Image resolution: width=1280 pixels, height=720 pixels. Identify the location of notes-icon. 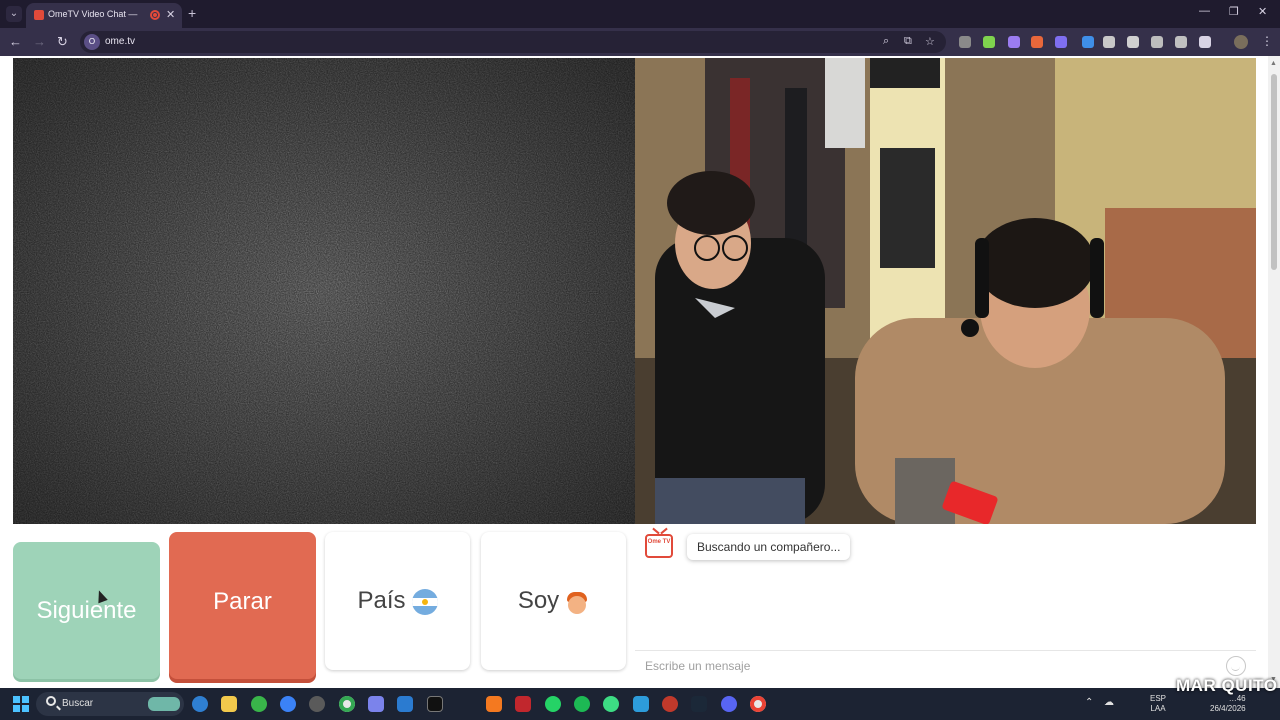
(641, 704).